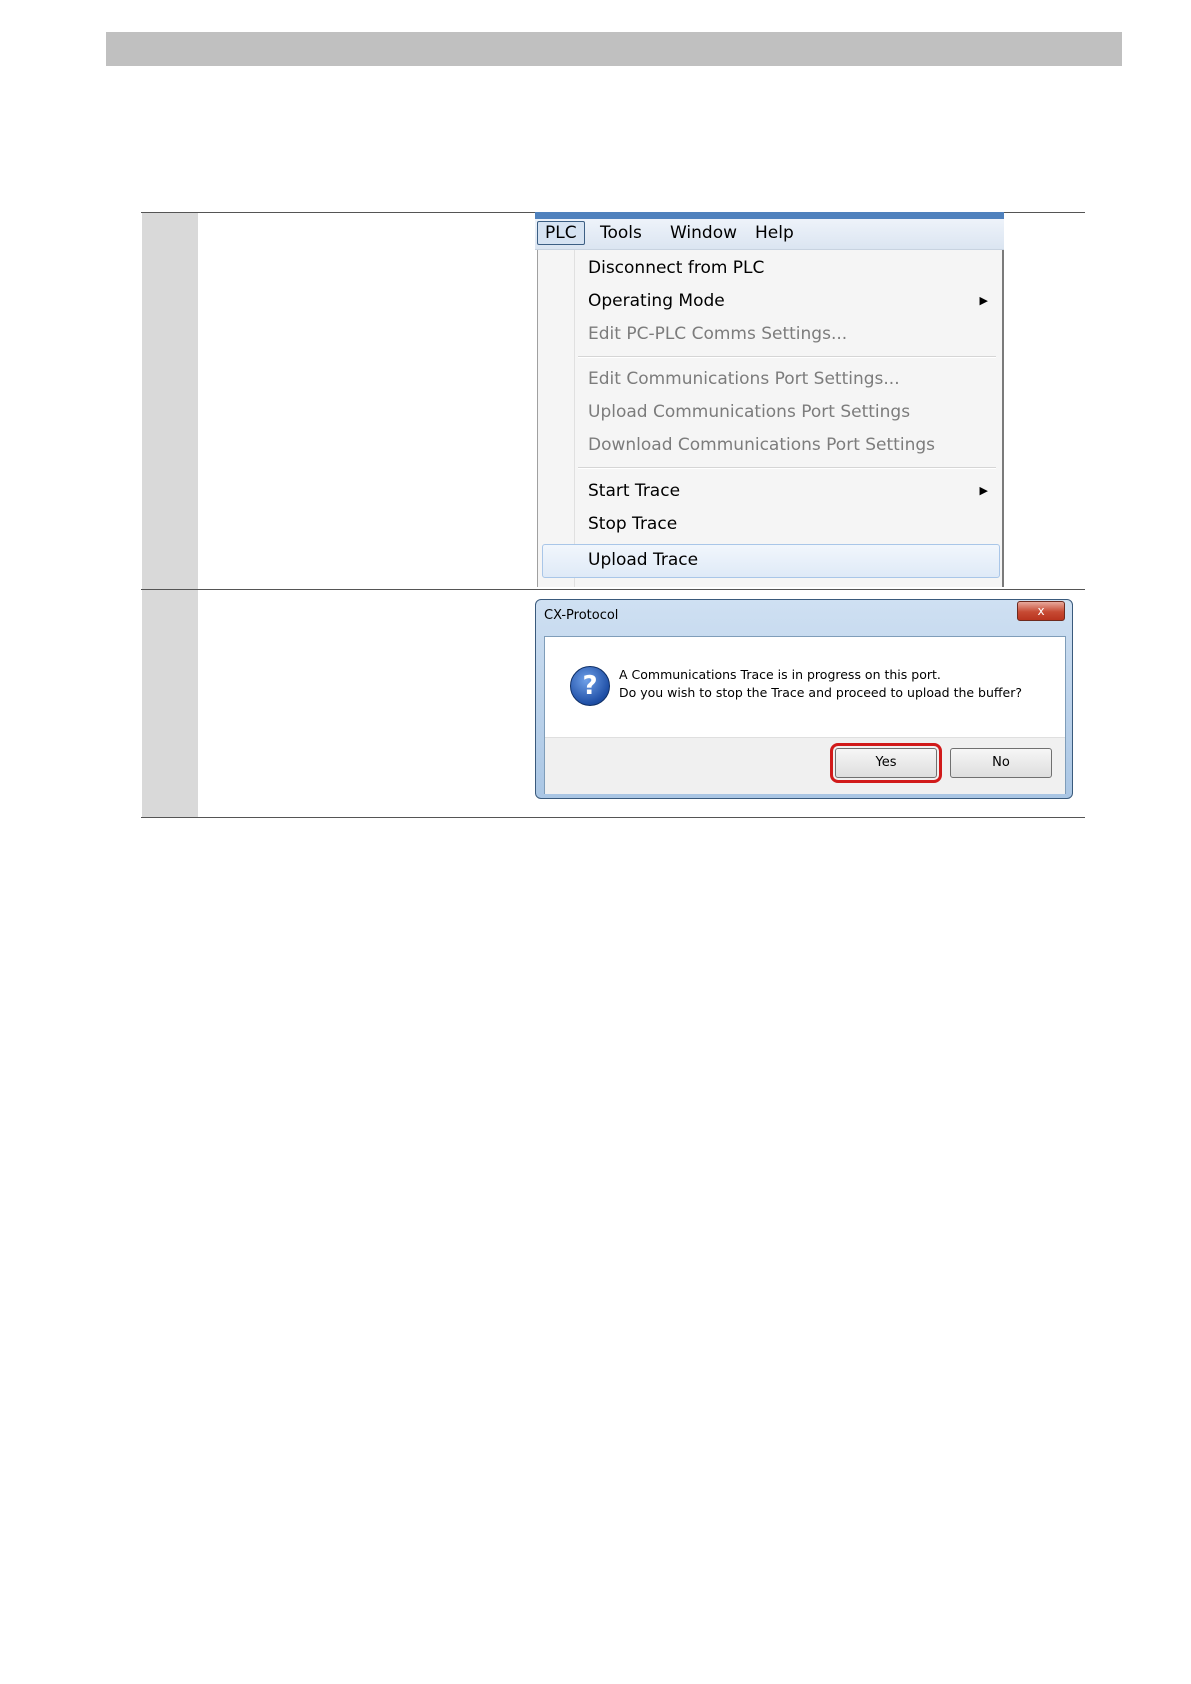 The image size is (1191, 1684). Describe the element at coordinates (703, 233) in the screenshot. I see `menu-window: Window` at that location.